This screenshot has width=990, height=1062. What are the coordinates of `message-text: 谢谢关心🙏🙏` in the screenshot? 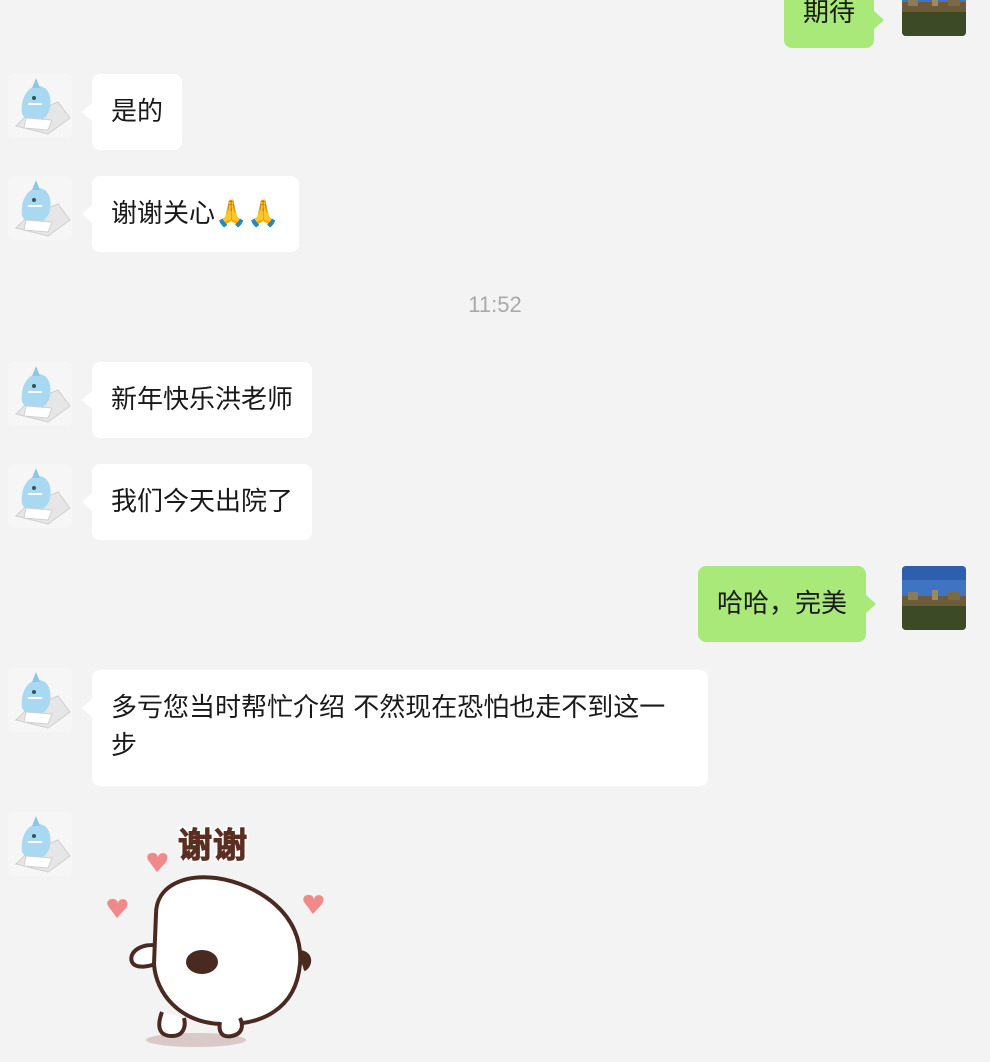 It's located at (195, 214).